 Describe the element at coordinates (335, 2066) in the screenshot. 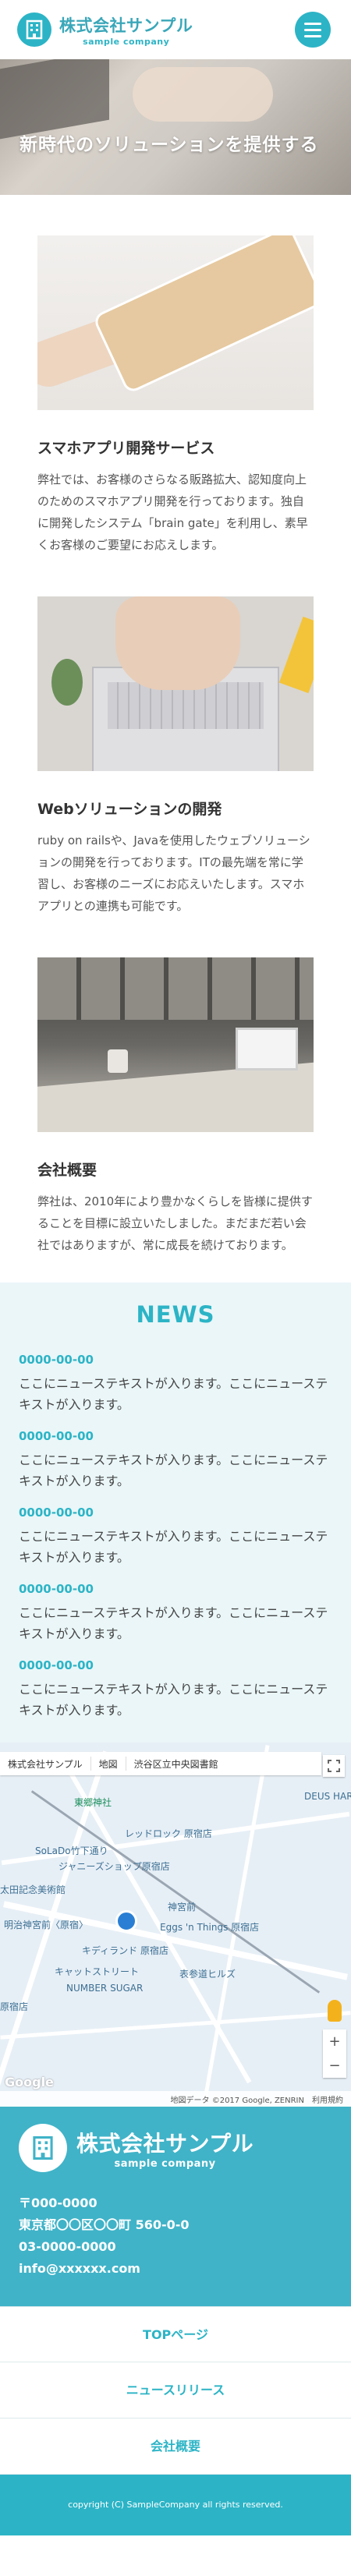

I see `zoom-out-button: −` at that location.